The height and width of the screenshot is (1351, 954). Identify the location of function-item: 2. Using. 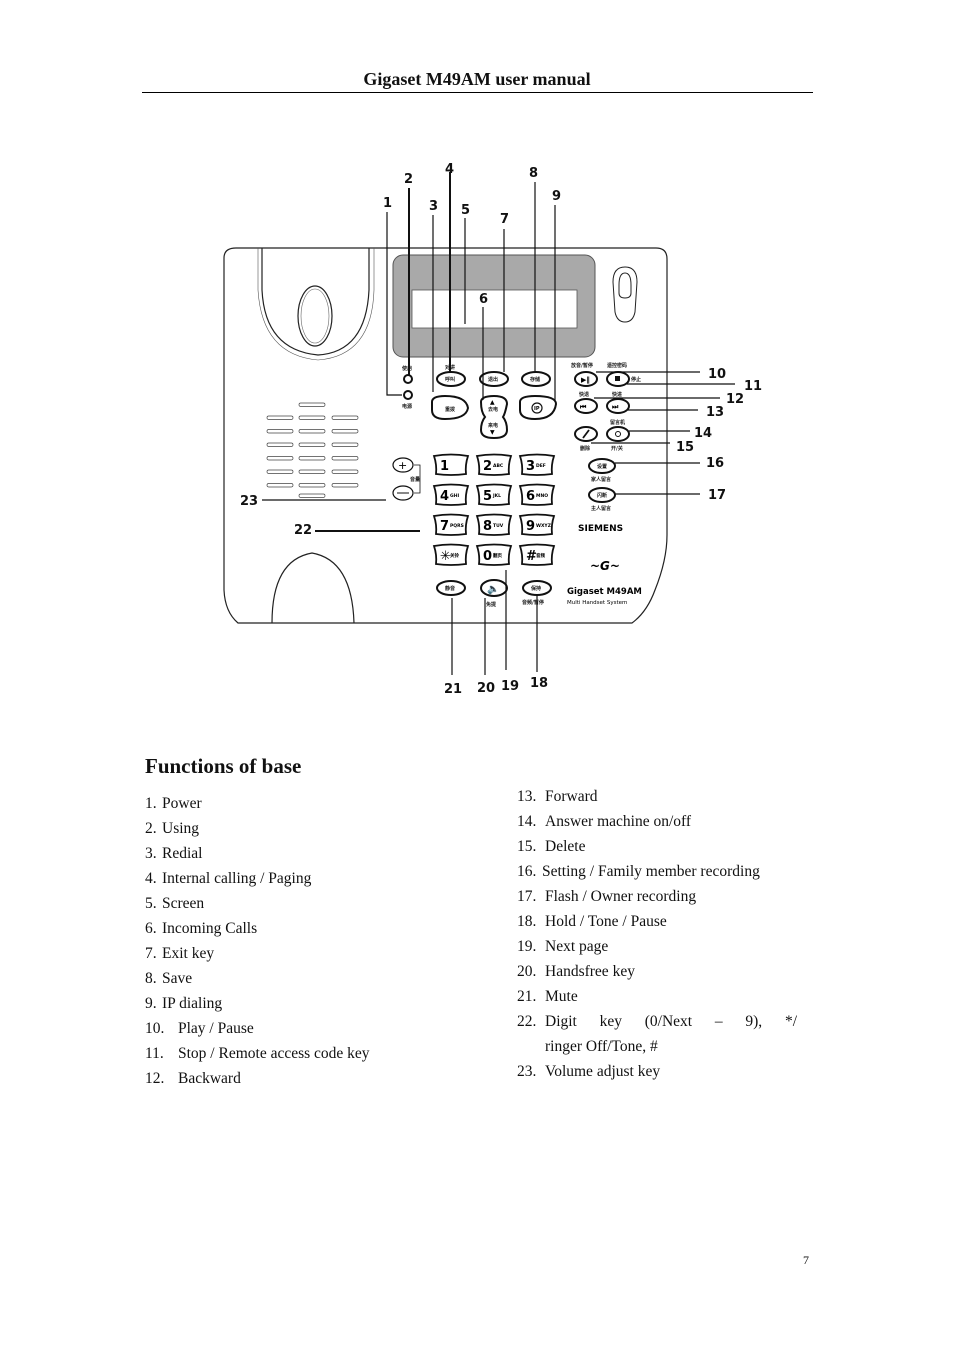
(257, 828).